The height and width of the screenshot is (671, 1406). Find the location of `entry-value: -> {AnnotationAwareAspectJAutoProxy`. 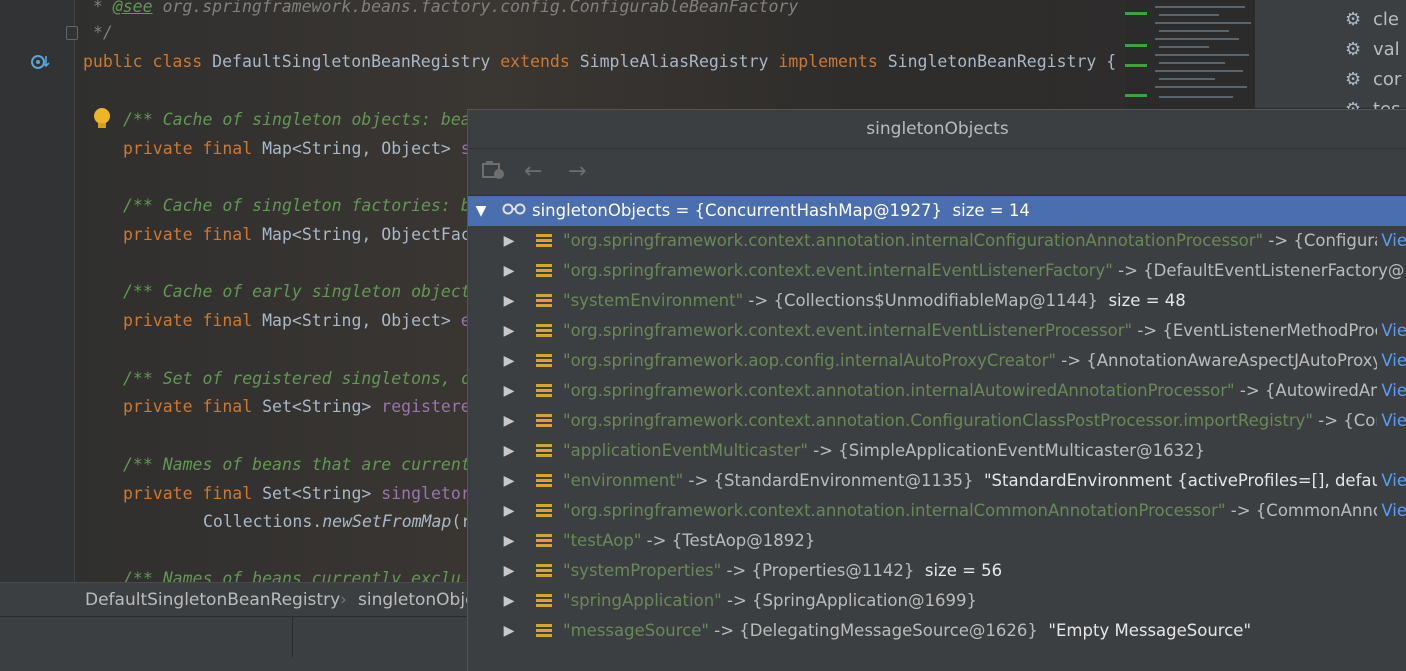

entry-value: -> {AnnotationAwareAspectJAutoProxy is located at coordinates (1219, 360).